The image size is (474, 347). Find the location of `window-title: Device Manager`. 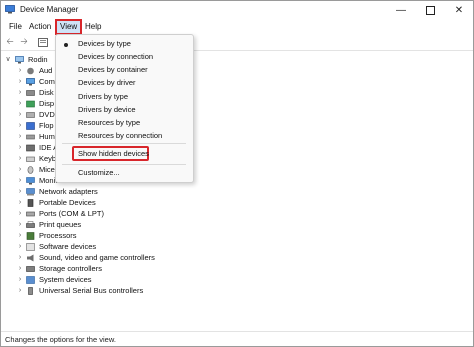

window-title: Device Manager is located at coordinates (49, 9).